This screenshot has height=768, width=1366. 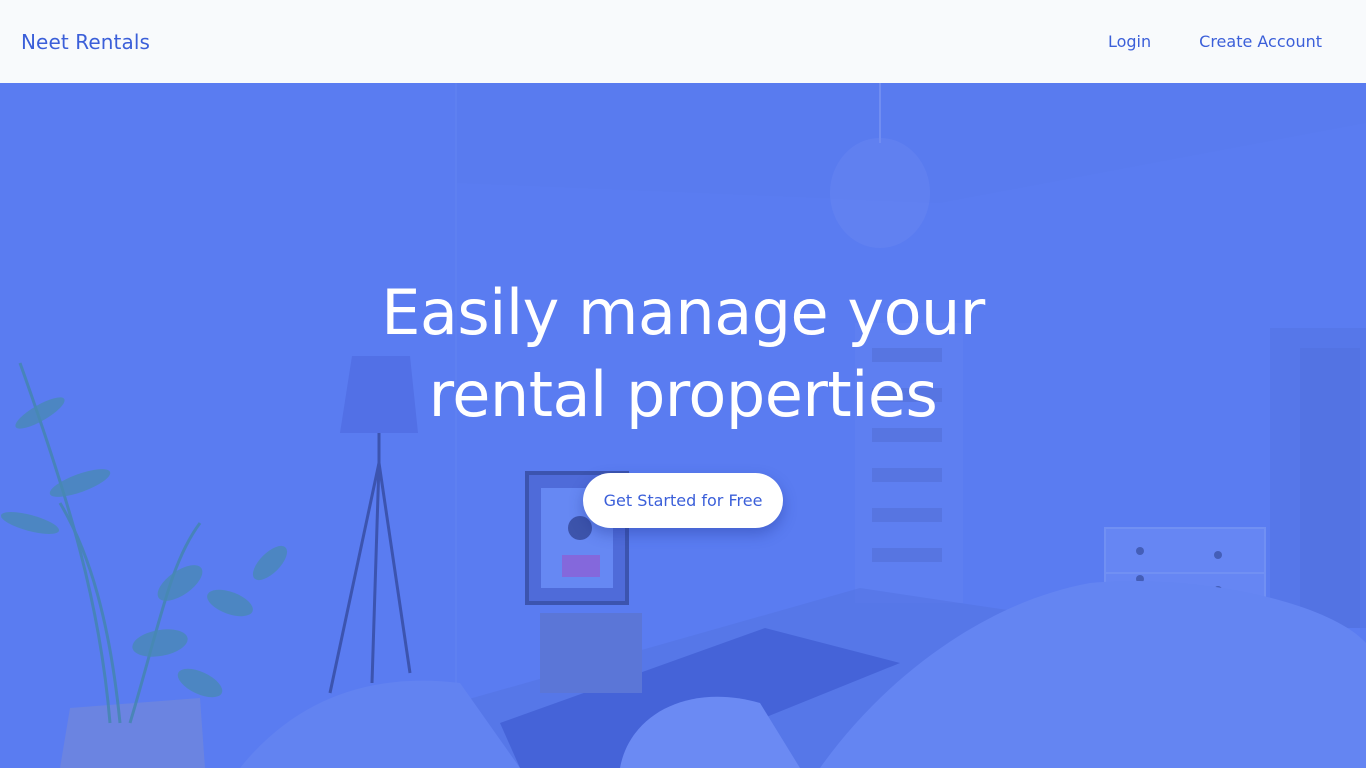 What do you see at coordinates (1260, 41) in the screenshot?
I see `create-account-link: Create Account` at bounding box center [1260, 41].